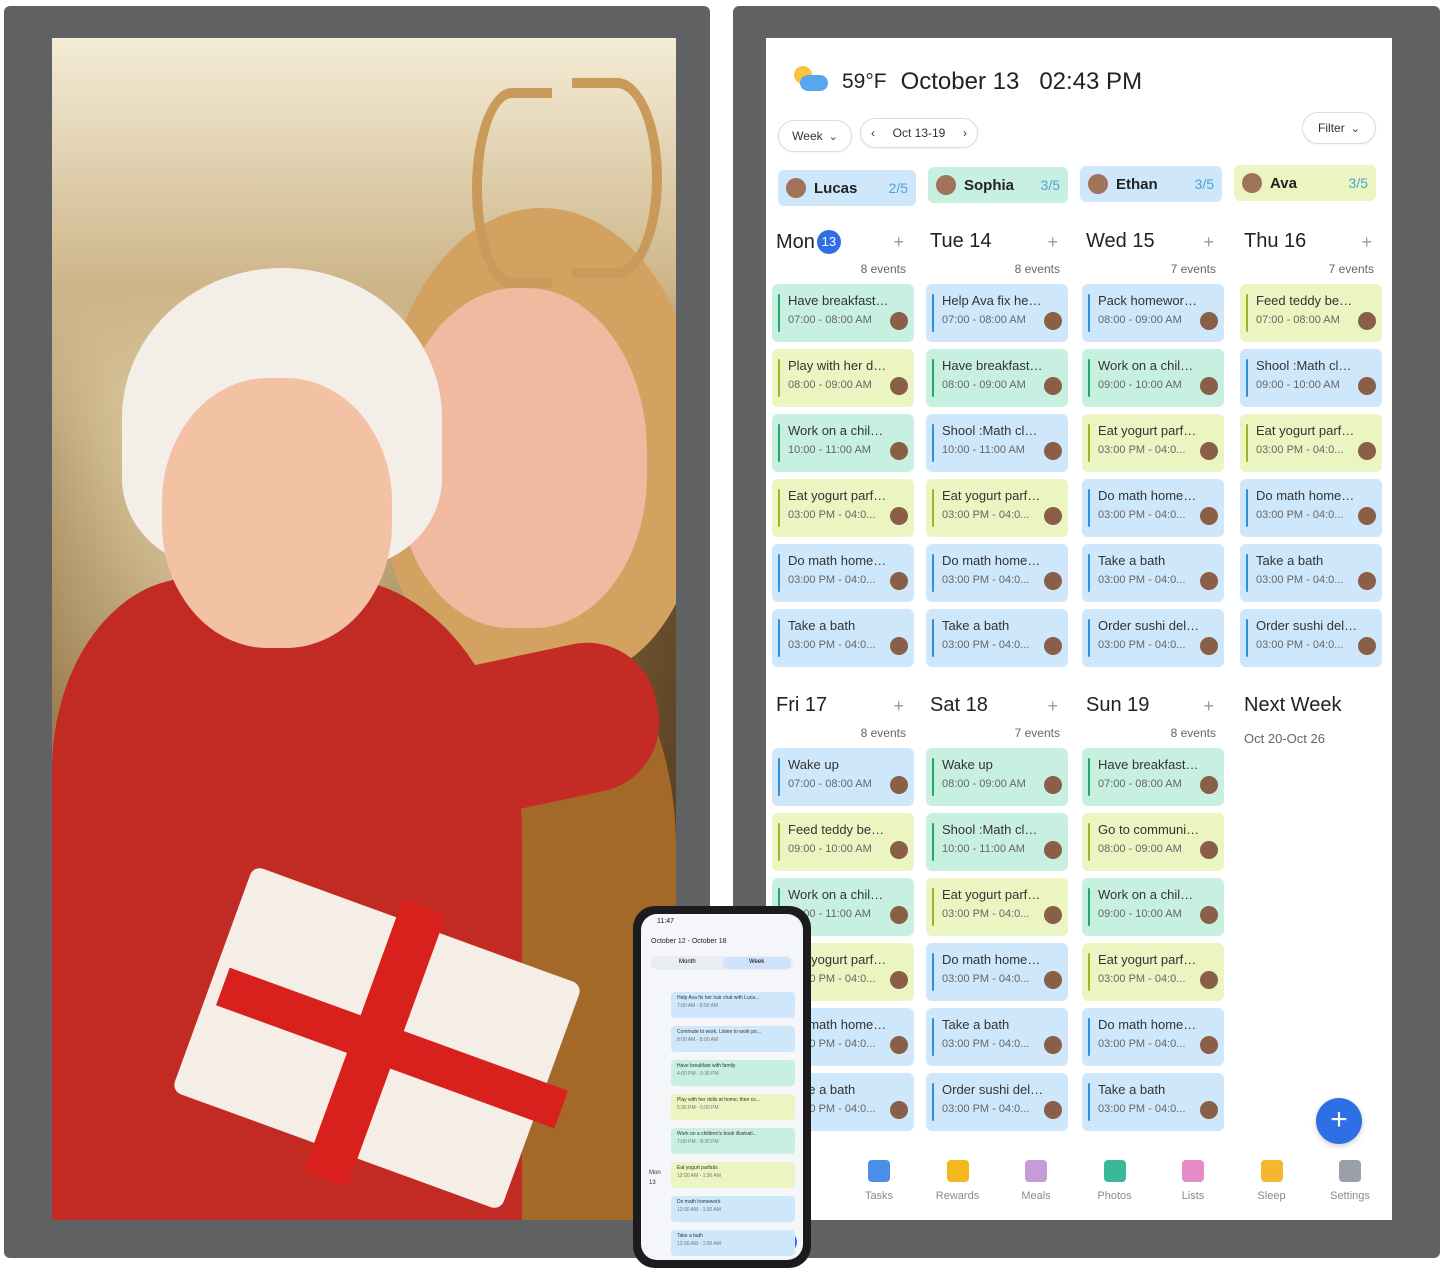  I want to click on tab-settings: Settings, so click(1350, 1179).